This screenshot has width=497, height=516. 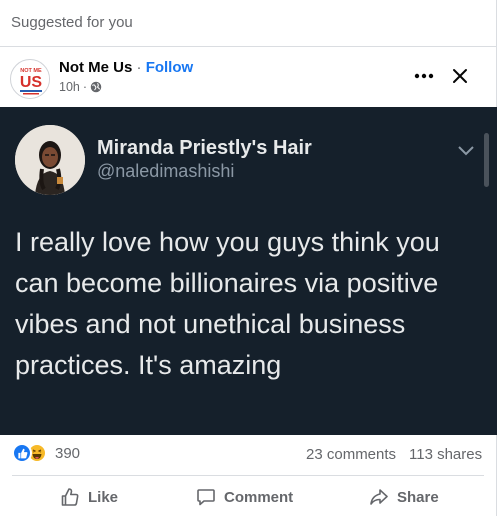 I want to click on like-label: Like, so click(x=103, y=497).